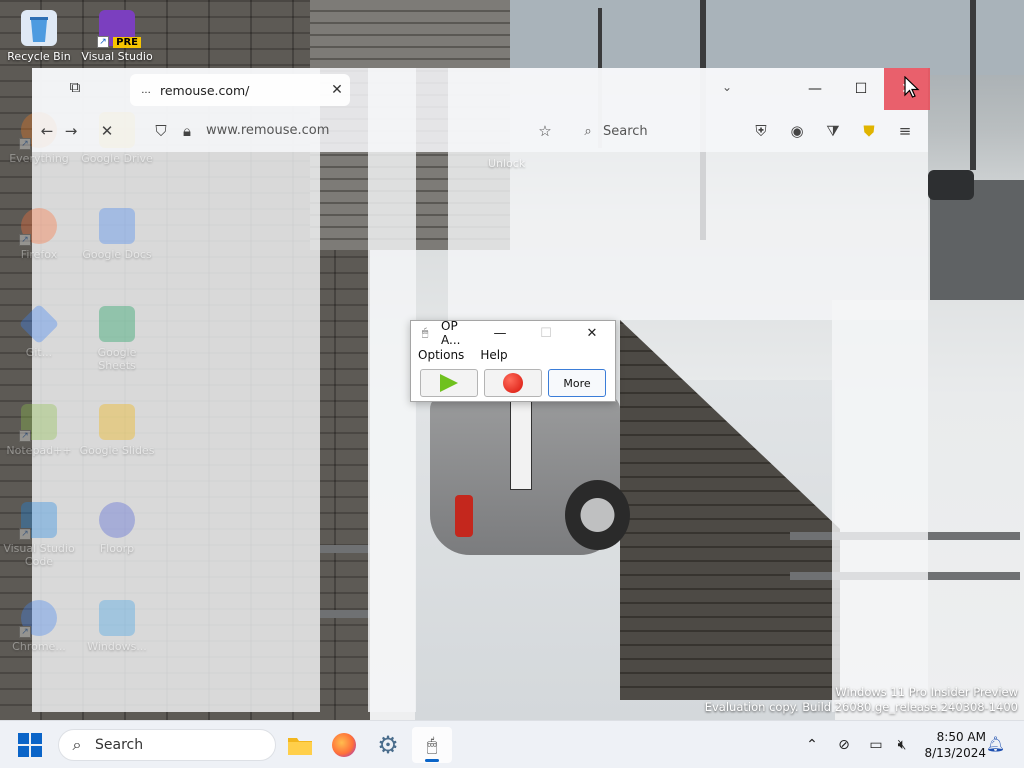 The height and width of the screenshot is (768, 1024). Describe the element at coordinates (392, 390) in the screenshot. I see `ghost-panel-mid` at that location.